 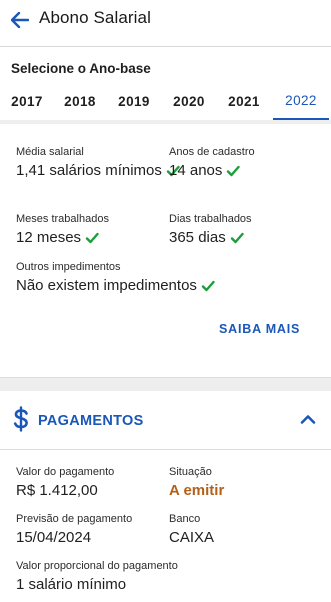 I want to click on anos-cadastro-field: Anos de cadastro 14 anos, so click(x=212, y=162).